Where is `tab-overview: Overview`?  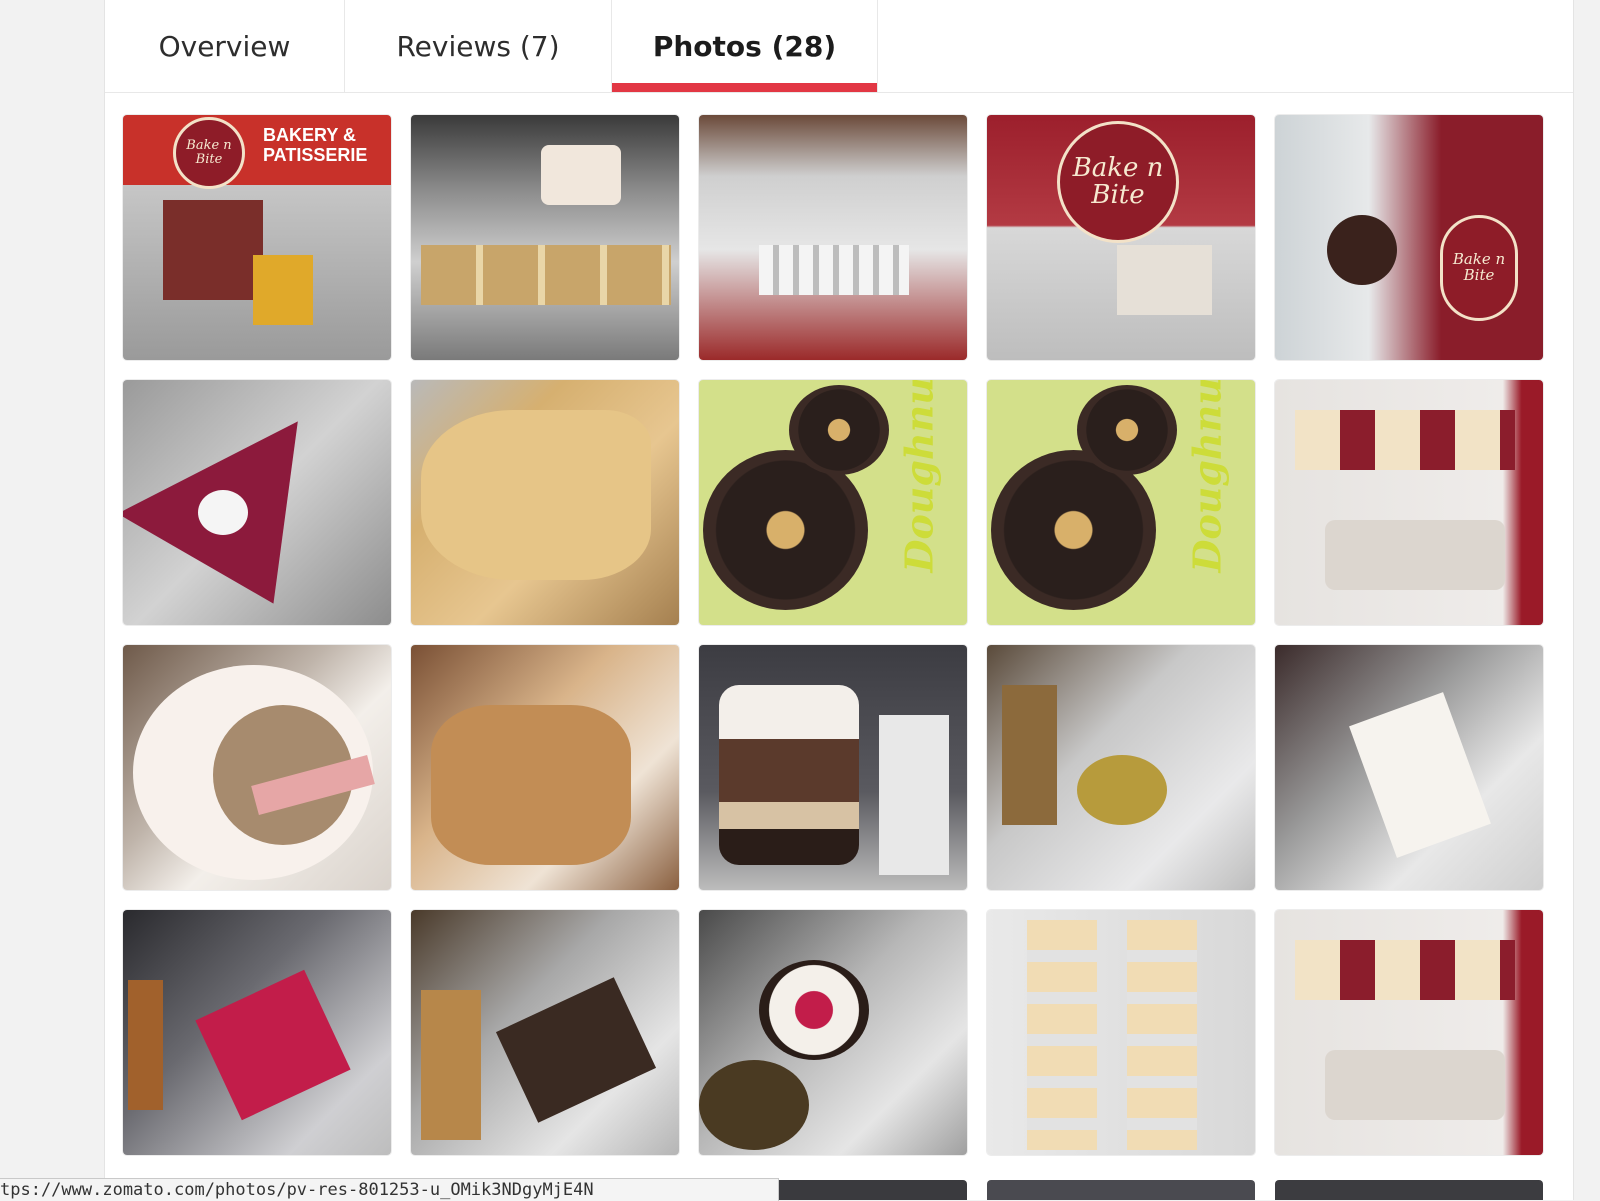 tab-overview: Overview is located at coordinates (225, 46).